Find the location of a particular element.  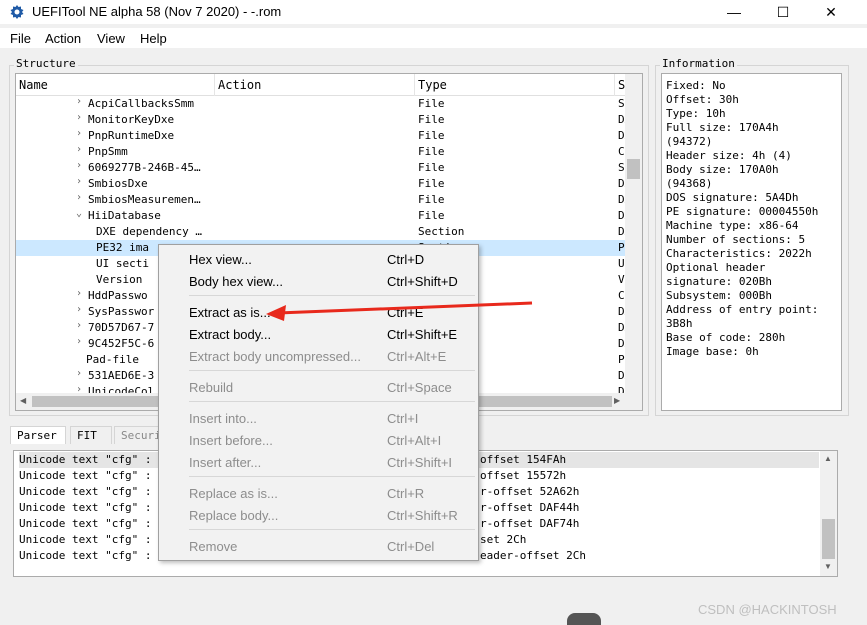

info-line: Fixed: No is located at coordinates (696, 85).